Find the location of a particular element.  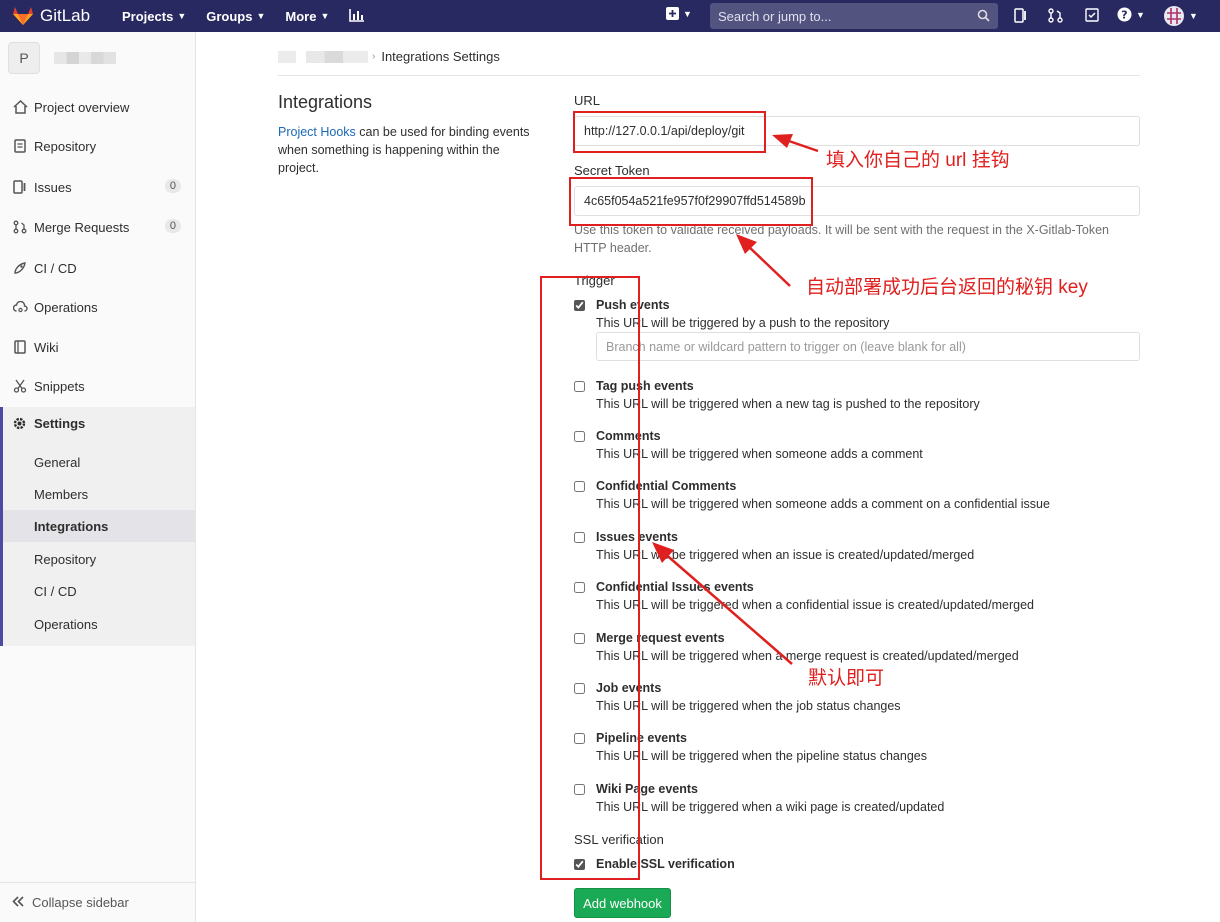

nav-more: More ▼ is located at coordinates (307, 16).